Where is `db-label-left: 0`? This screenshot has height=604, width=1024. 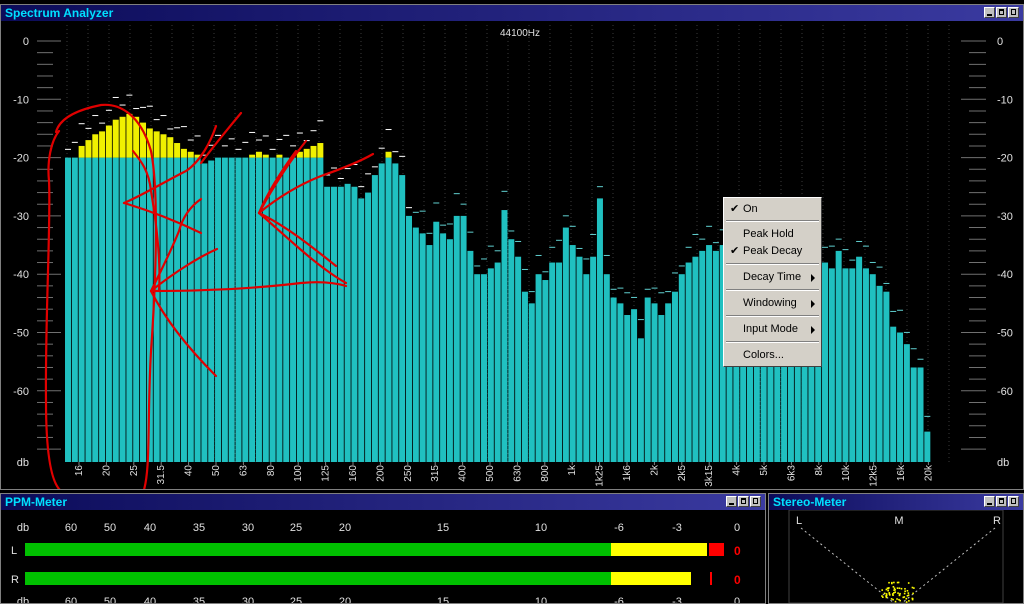 db-label-left: 0 is located at coordinates (26, 42).